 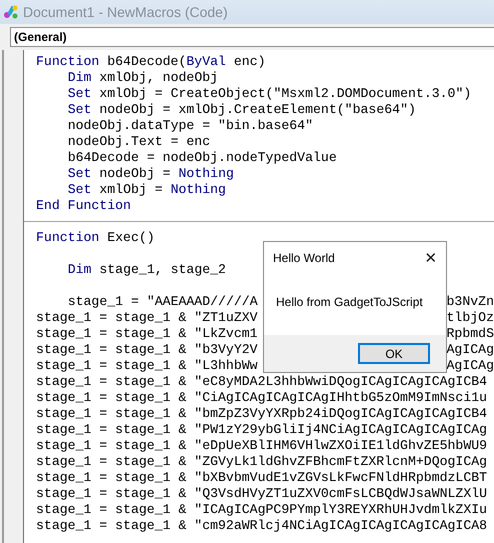 What do you see at coordinates (83, 206) in the screenshot?
I see `code-line: End Function` at bounding box center [83, 206].